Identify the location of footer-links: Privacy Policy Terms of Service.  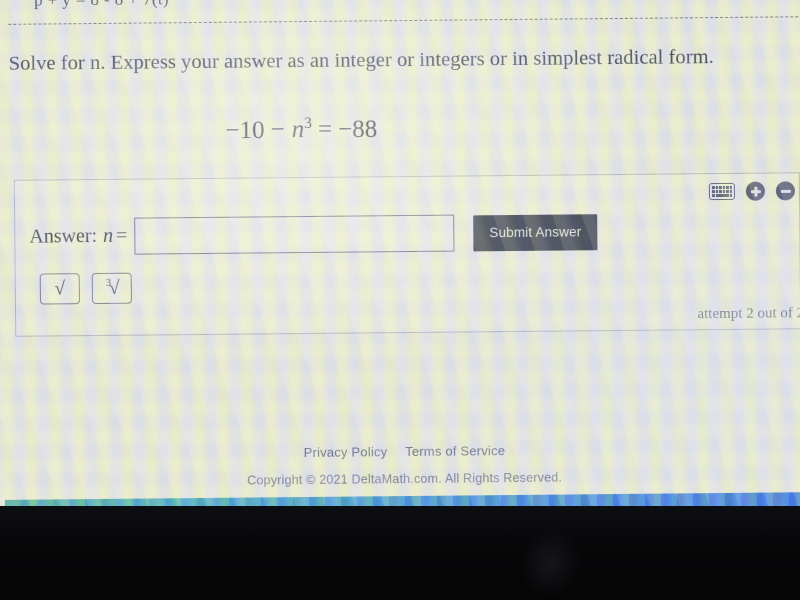
(402, 451).